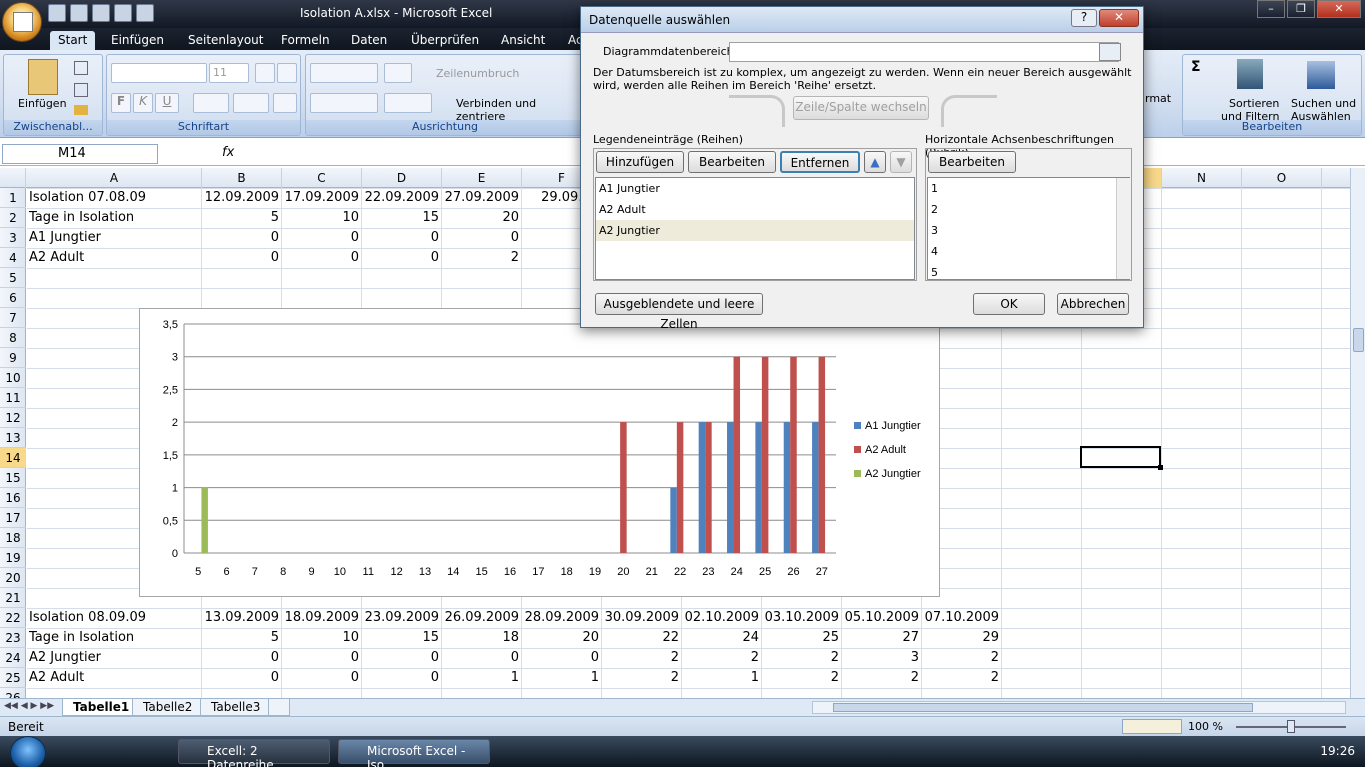 This screenshot has height=767, width=1365. I want to click on row-header: 24, so click(13, 658).